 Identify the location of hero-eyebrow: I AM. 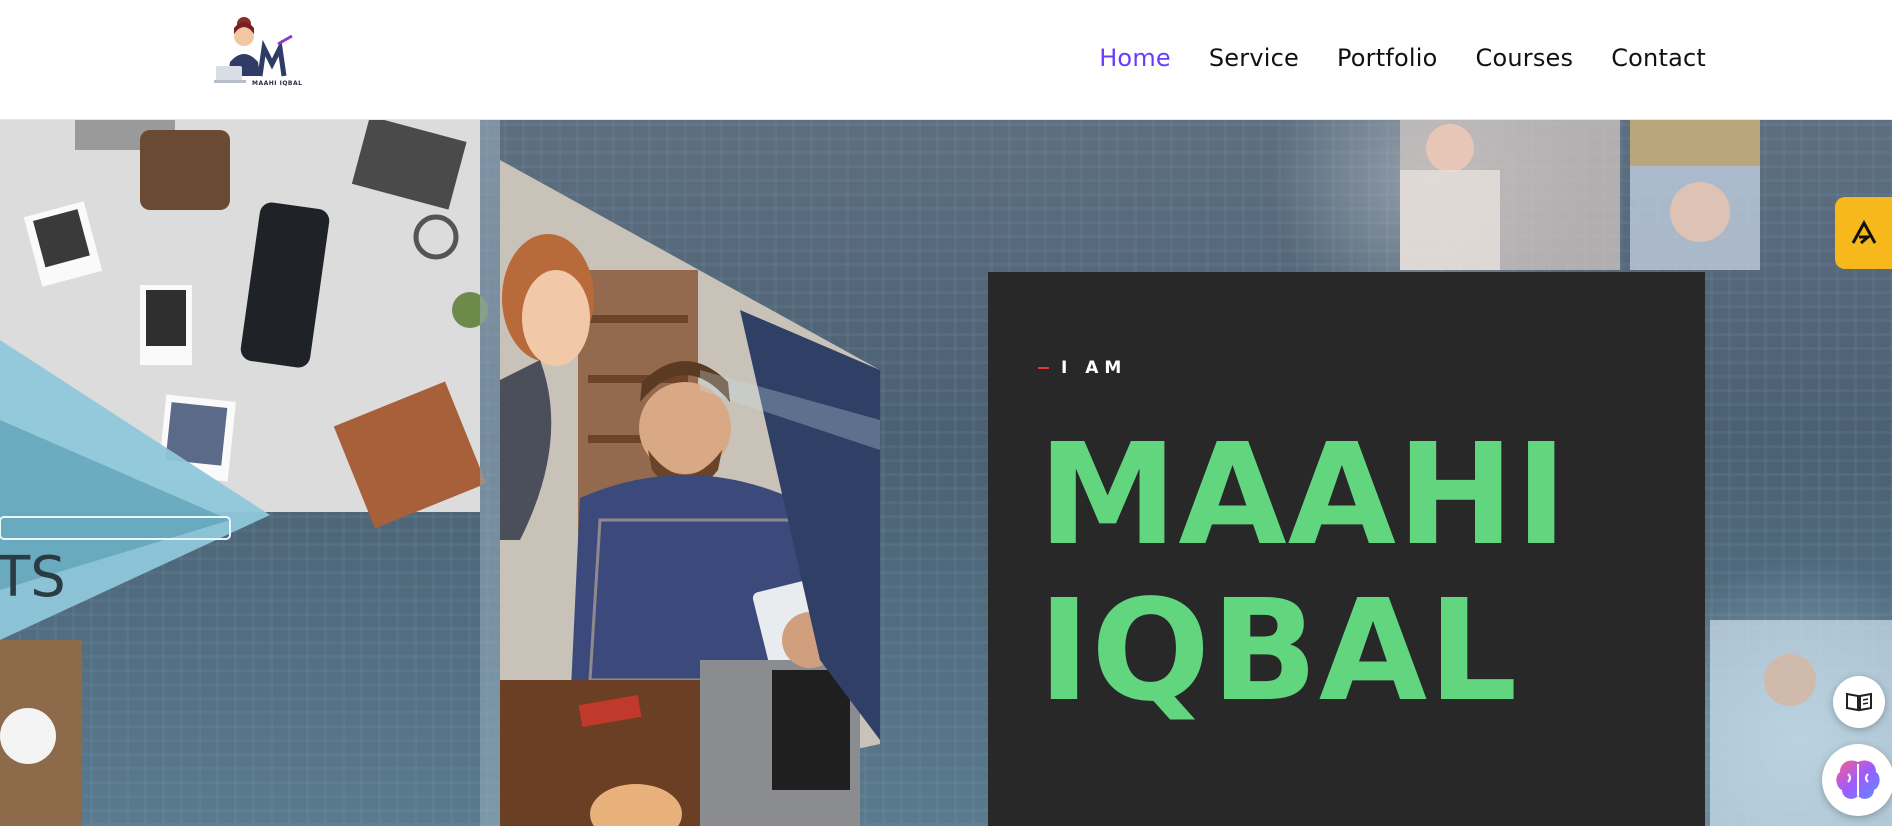
(1082, 368).